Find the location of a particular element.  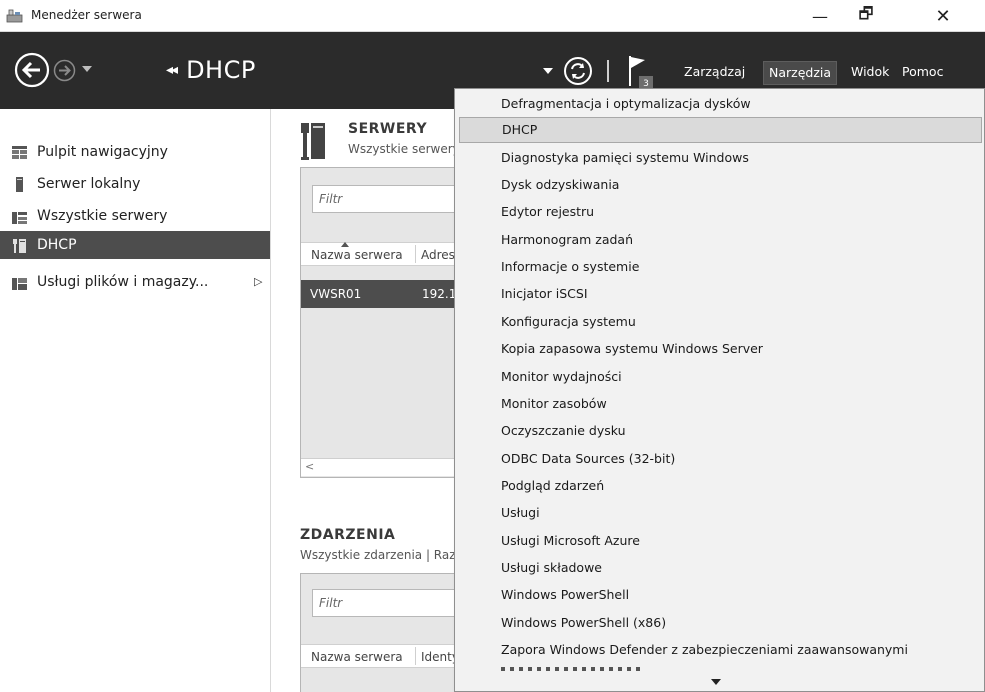

cell-server-name: VWSR01 is located at coordinates (336, 294).